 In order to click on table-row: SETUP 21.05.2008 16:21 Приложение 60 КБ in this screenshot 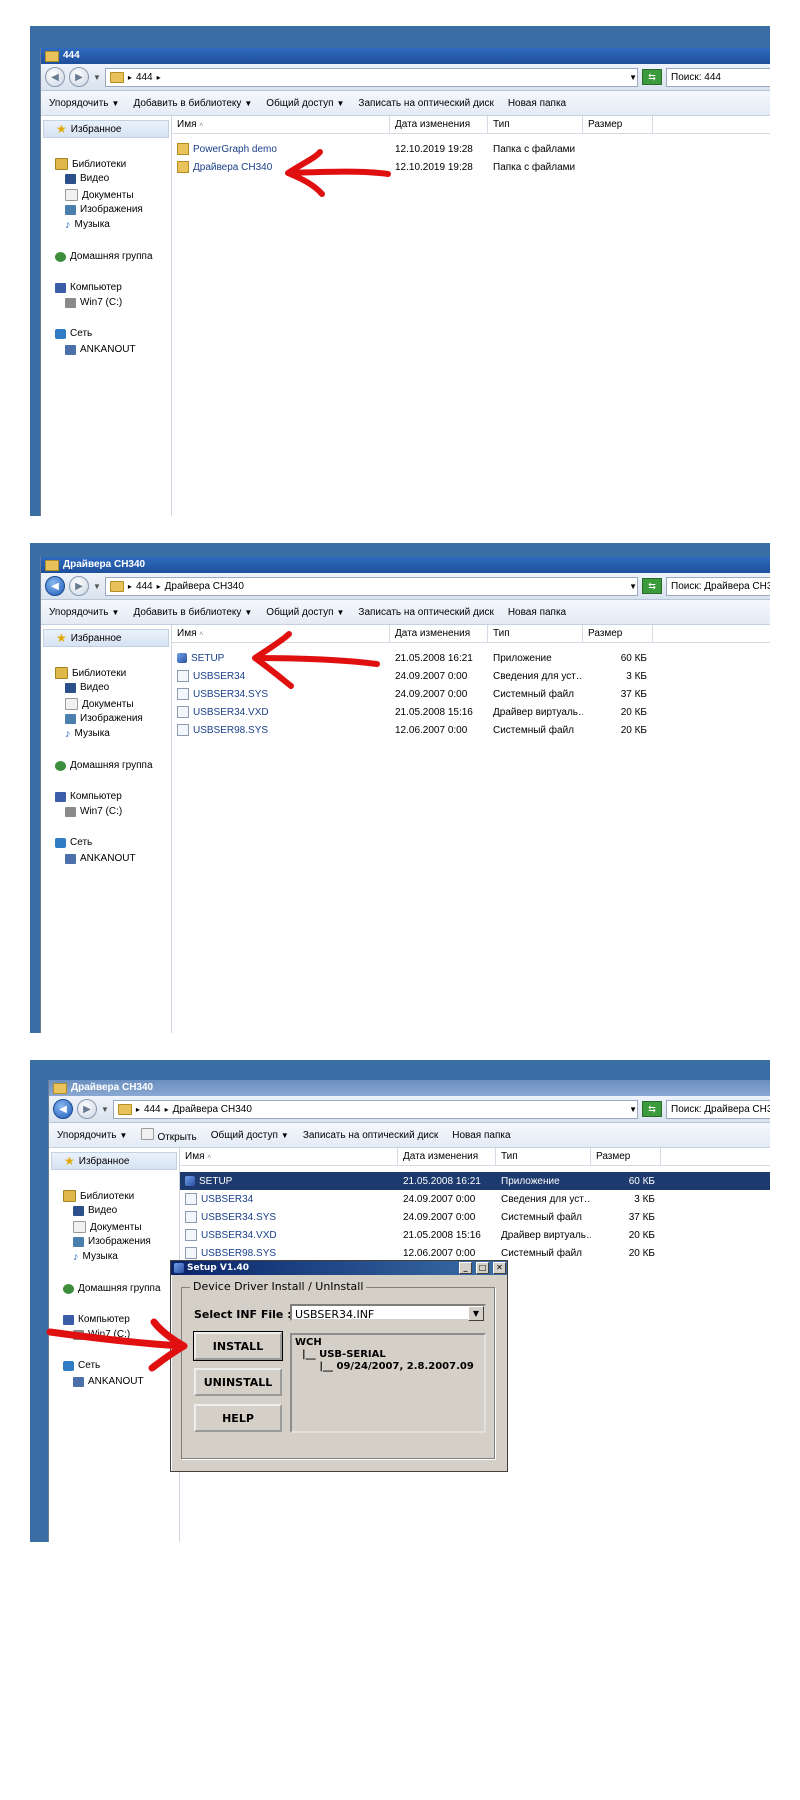, I will do `click(471, 658)`.